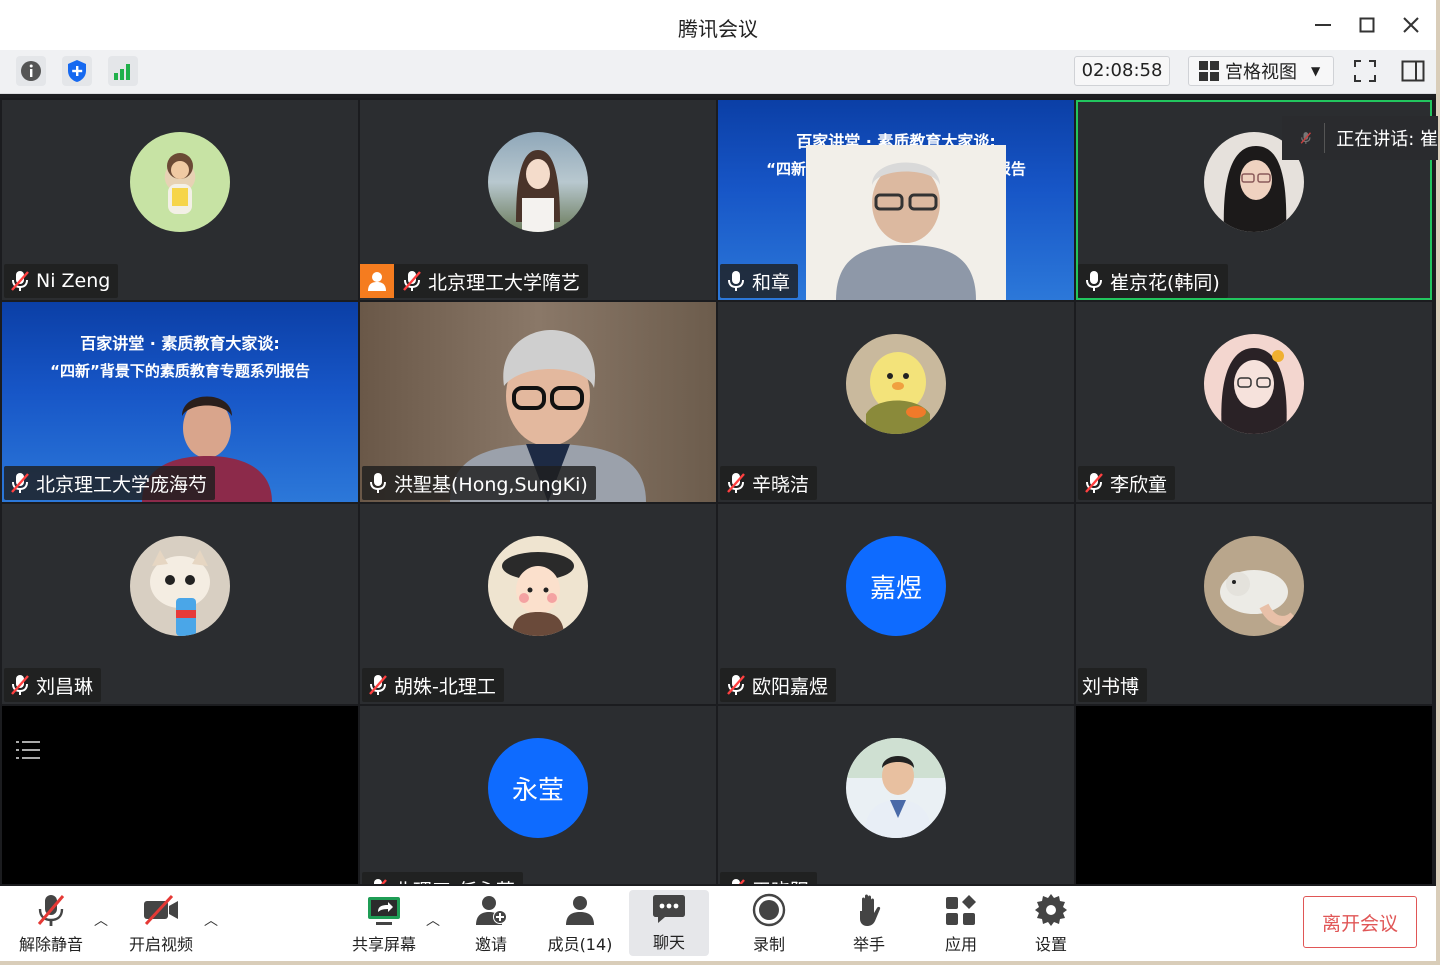 The image size is (1440, 965). Describe the element at coordinates (1324, 138) in the screenshot. I see `divider` at that location.